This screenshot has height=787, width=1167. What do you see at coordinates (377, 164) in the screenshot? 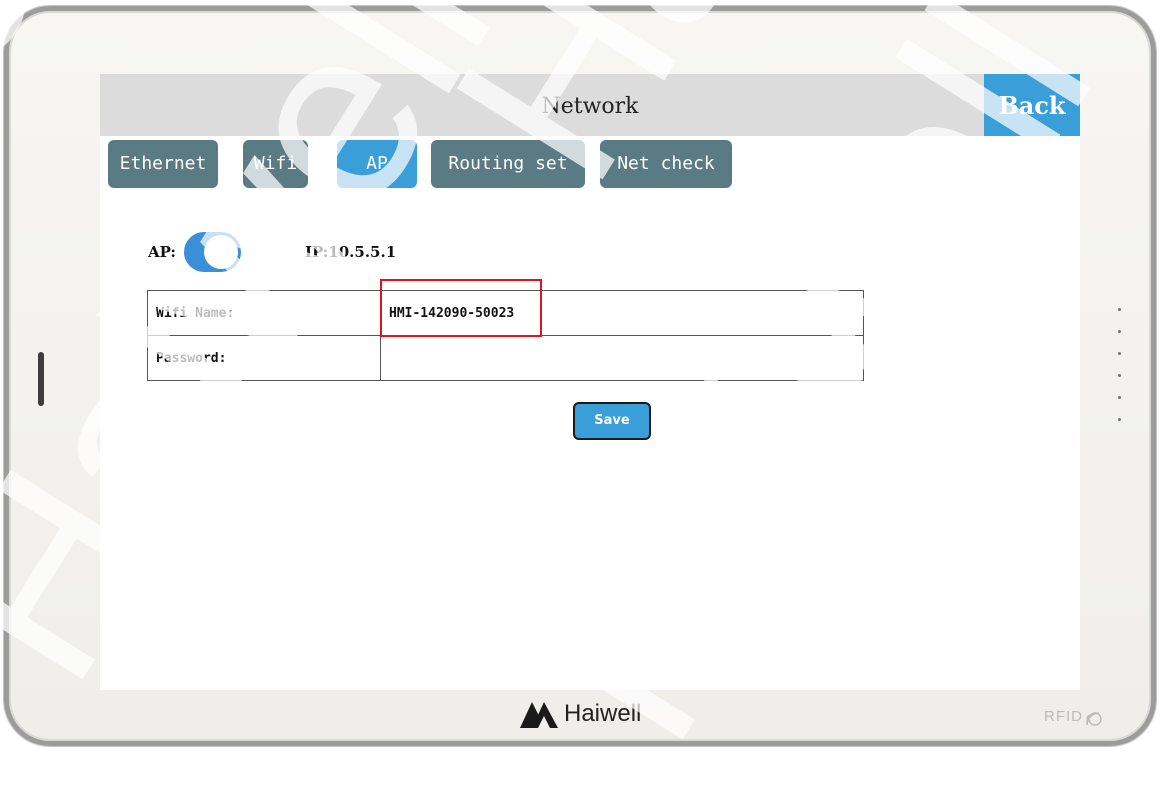
I see `tab-ap: AP` at bounding box center [377, 164].